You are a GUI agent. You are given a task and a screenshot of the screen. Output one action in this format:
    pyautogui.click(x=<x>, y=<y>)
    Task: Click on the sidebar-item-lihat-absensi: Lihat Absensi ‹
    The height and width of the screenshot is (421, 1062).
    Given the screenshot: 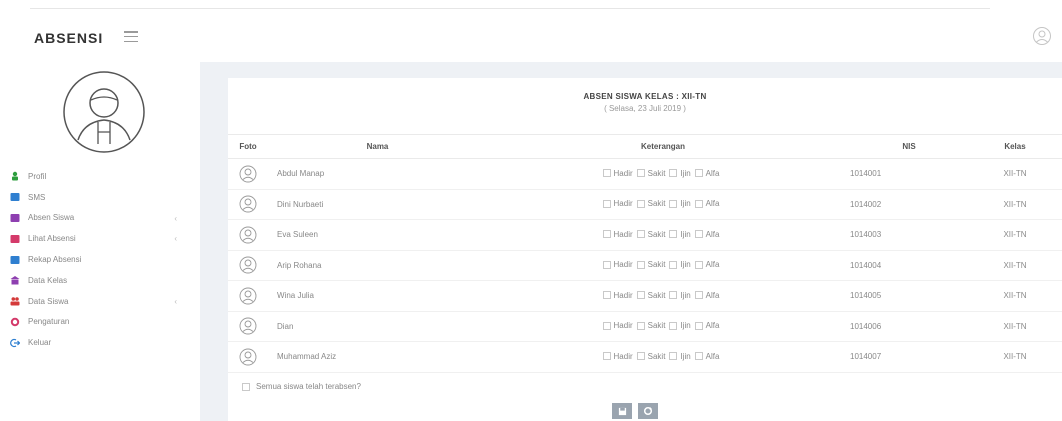 What is the action you would take?
    pyautogui.click(x=102, y=238)
    